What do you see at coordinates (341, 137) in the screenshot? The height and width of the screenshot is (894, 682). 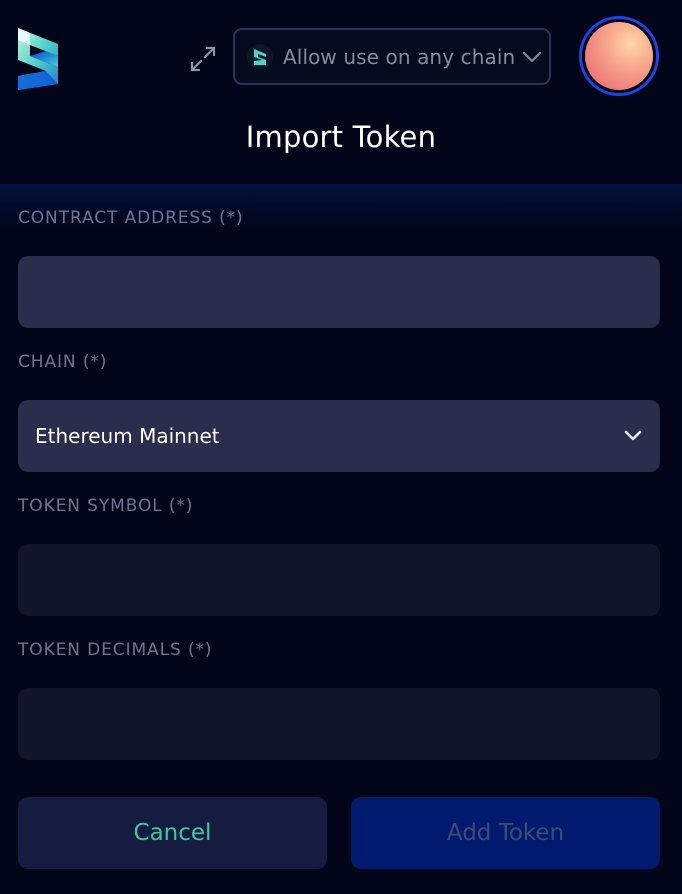 I see `page-title: Import Token` at bounding box center [341, 137].